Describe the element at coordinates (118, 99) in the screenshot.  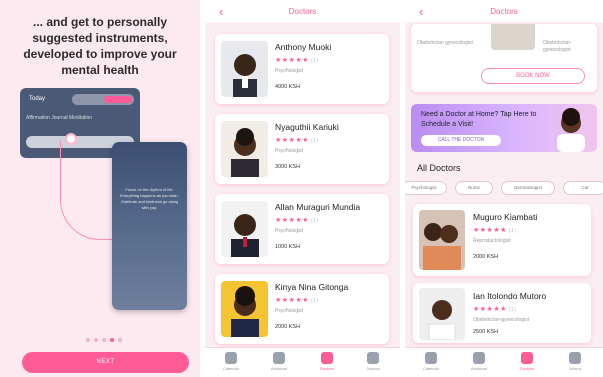
I see `mock-toggle-knob` at that location.